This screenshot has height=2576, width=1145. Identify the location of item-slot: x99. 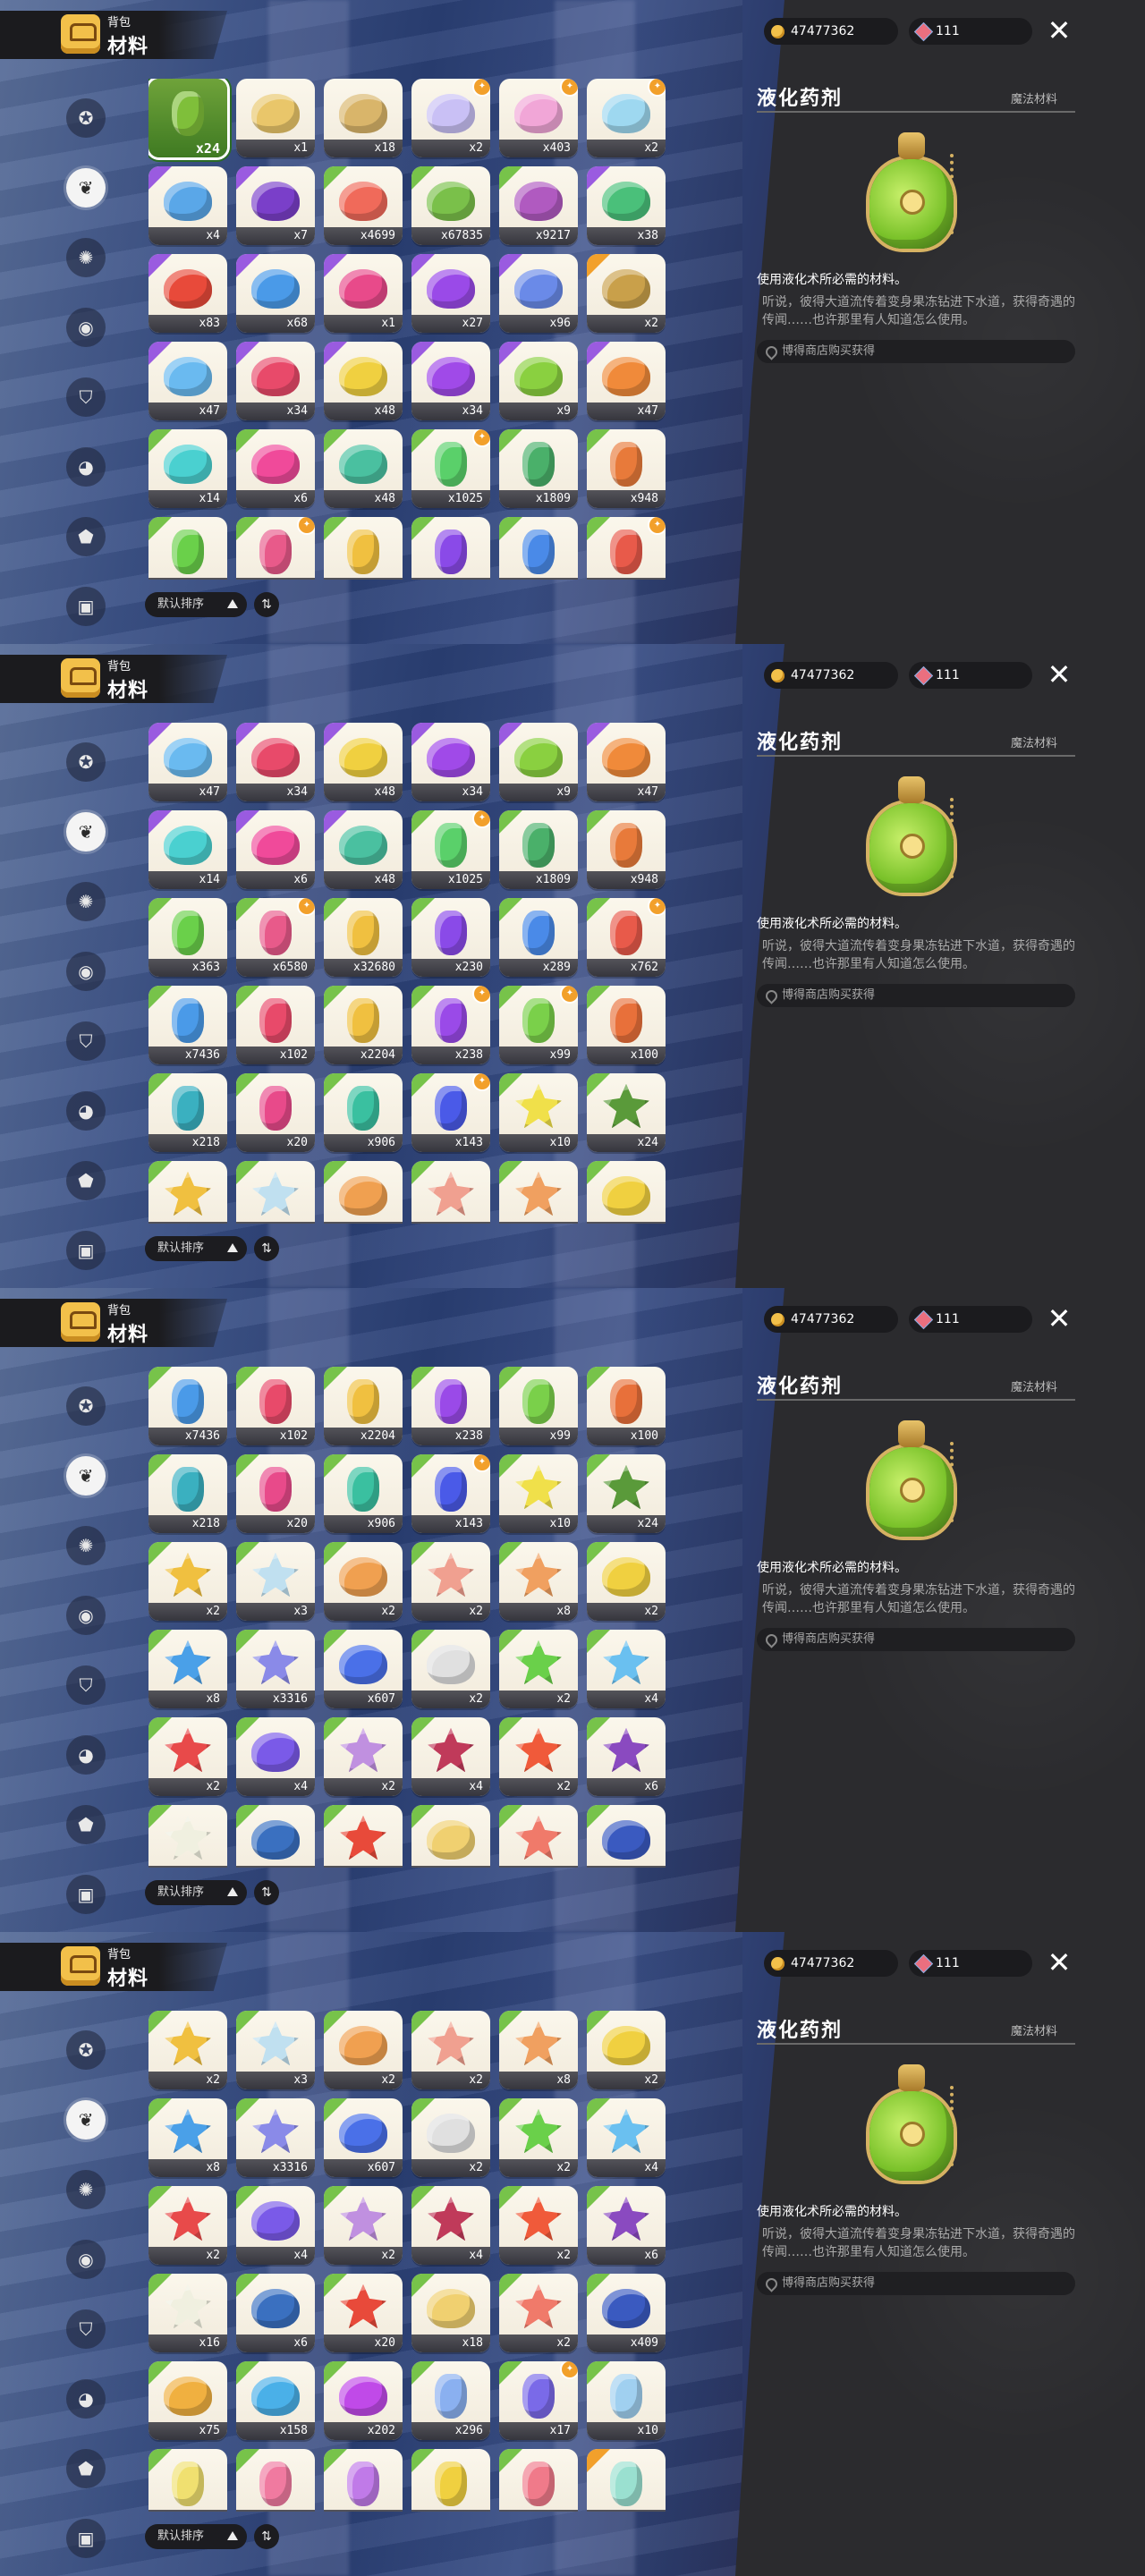
(538, 1406).